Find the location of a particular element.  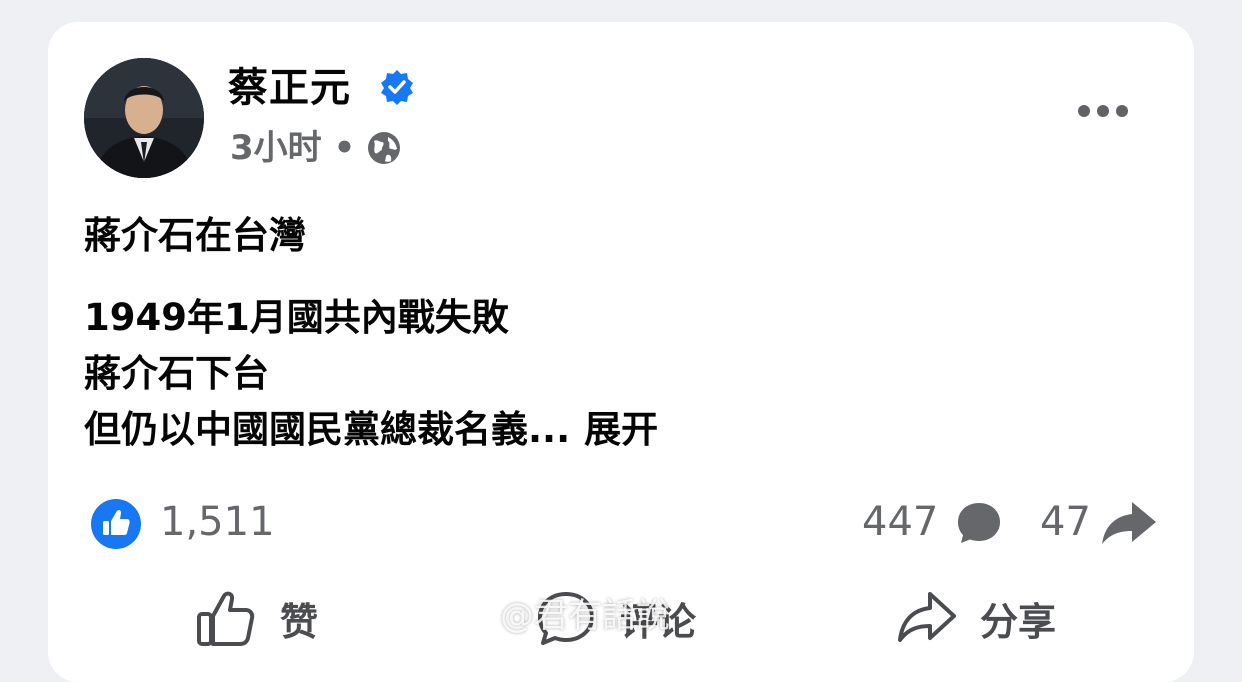

comment-count: 447 is located at coordinates (900, 522).